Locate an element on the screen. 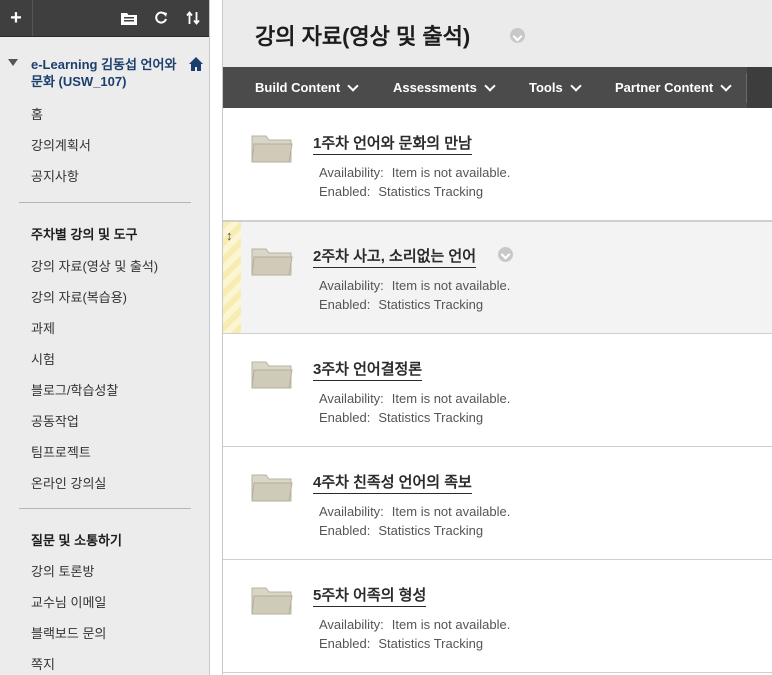 This screenshot has height=675, width=772. folder-view-button is located at coordinates (129, 18).